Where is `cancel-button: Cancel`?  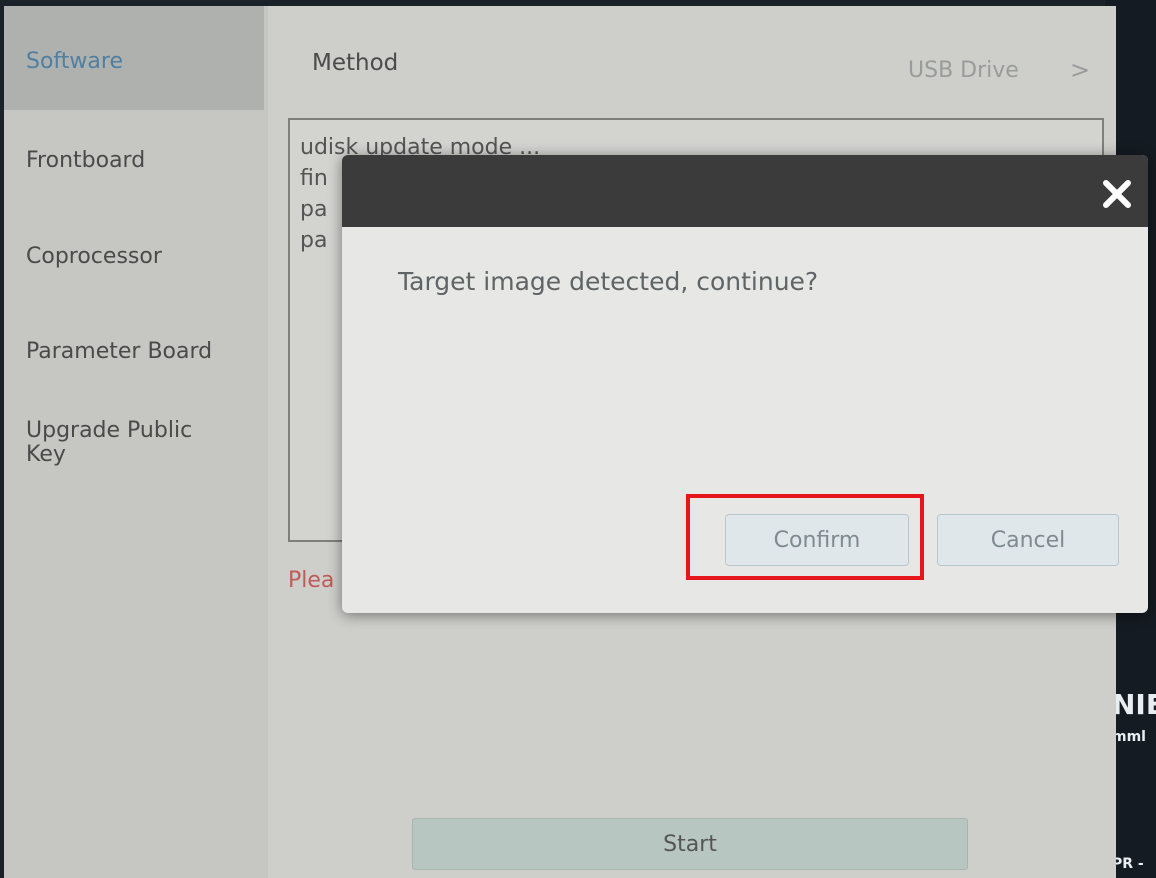
cancel-button: Cancel is located at coordinates (1028, 540).